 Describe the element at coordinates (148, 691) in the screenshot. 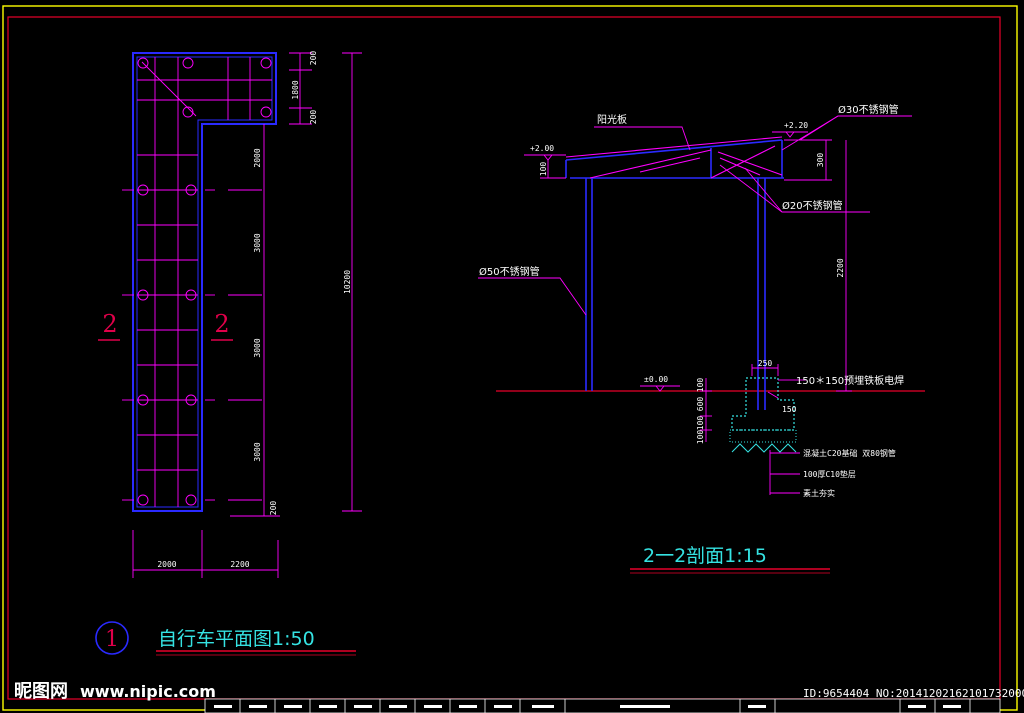

I see `watermark-site: www.nipic.com` at that location.